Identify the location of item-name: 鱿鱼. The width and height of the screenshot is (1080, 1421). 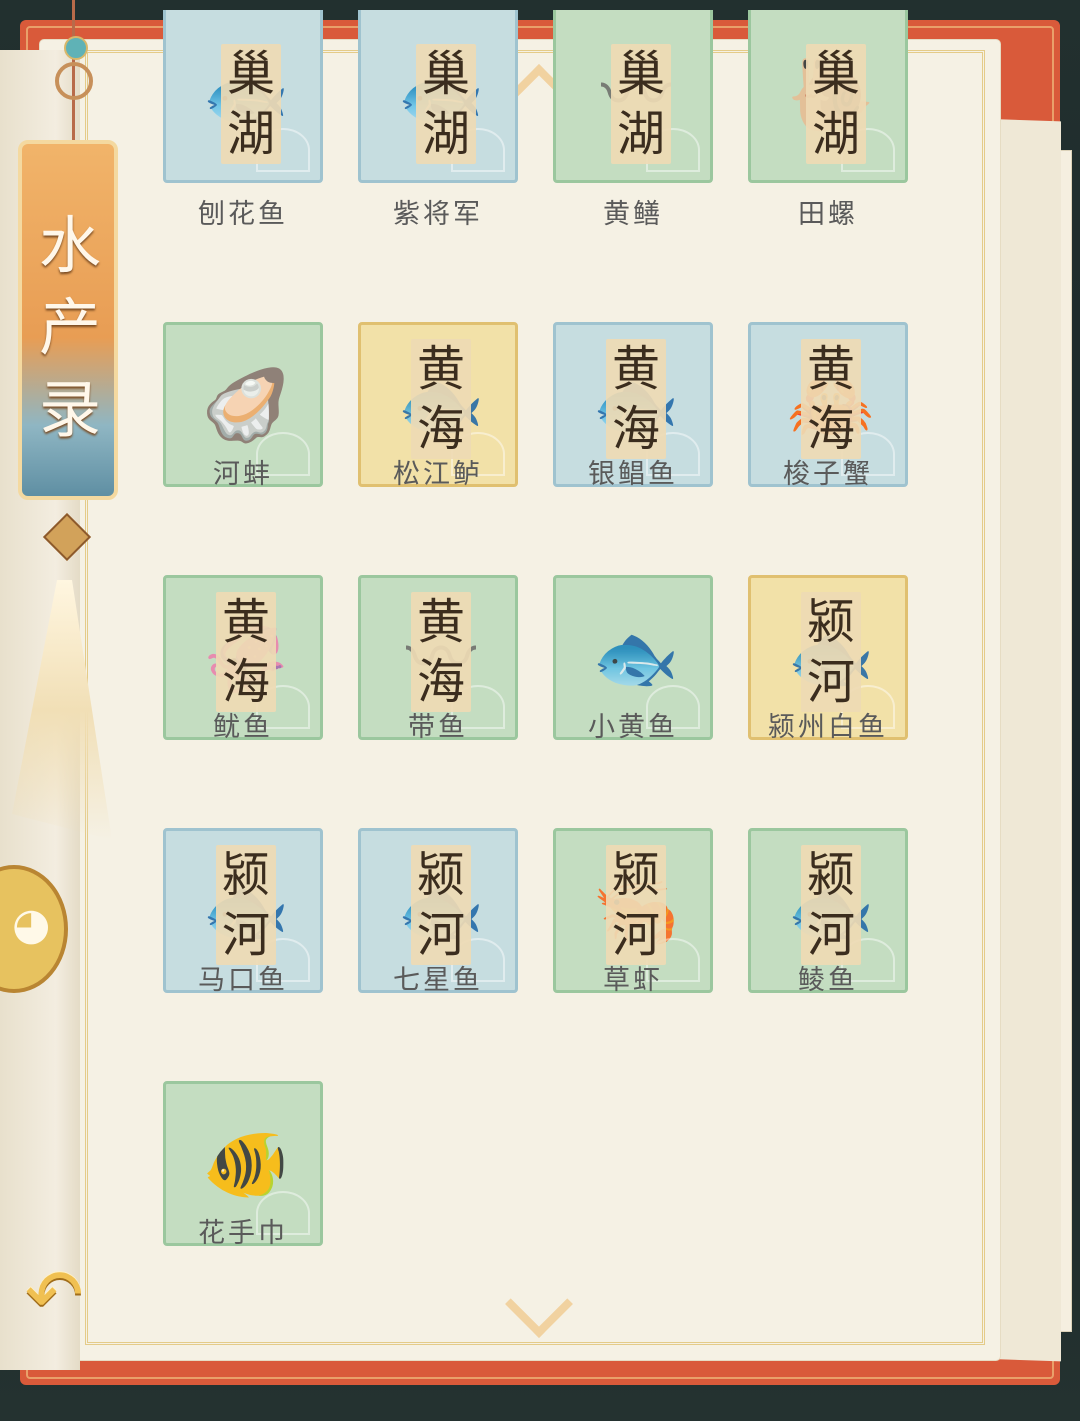
(243, 727).